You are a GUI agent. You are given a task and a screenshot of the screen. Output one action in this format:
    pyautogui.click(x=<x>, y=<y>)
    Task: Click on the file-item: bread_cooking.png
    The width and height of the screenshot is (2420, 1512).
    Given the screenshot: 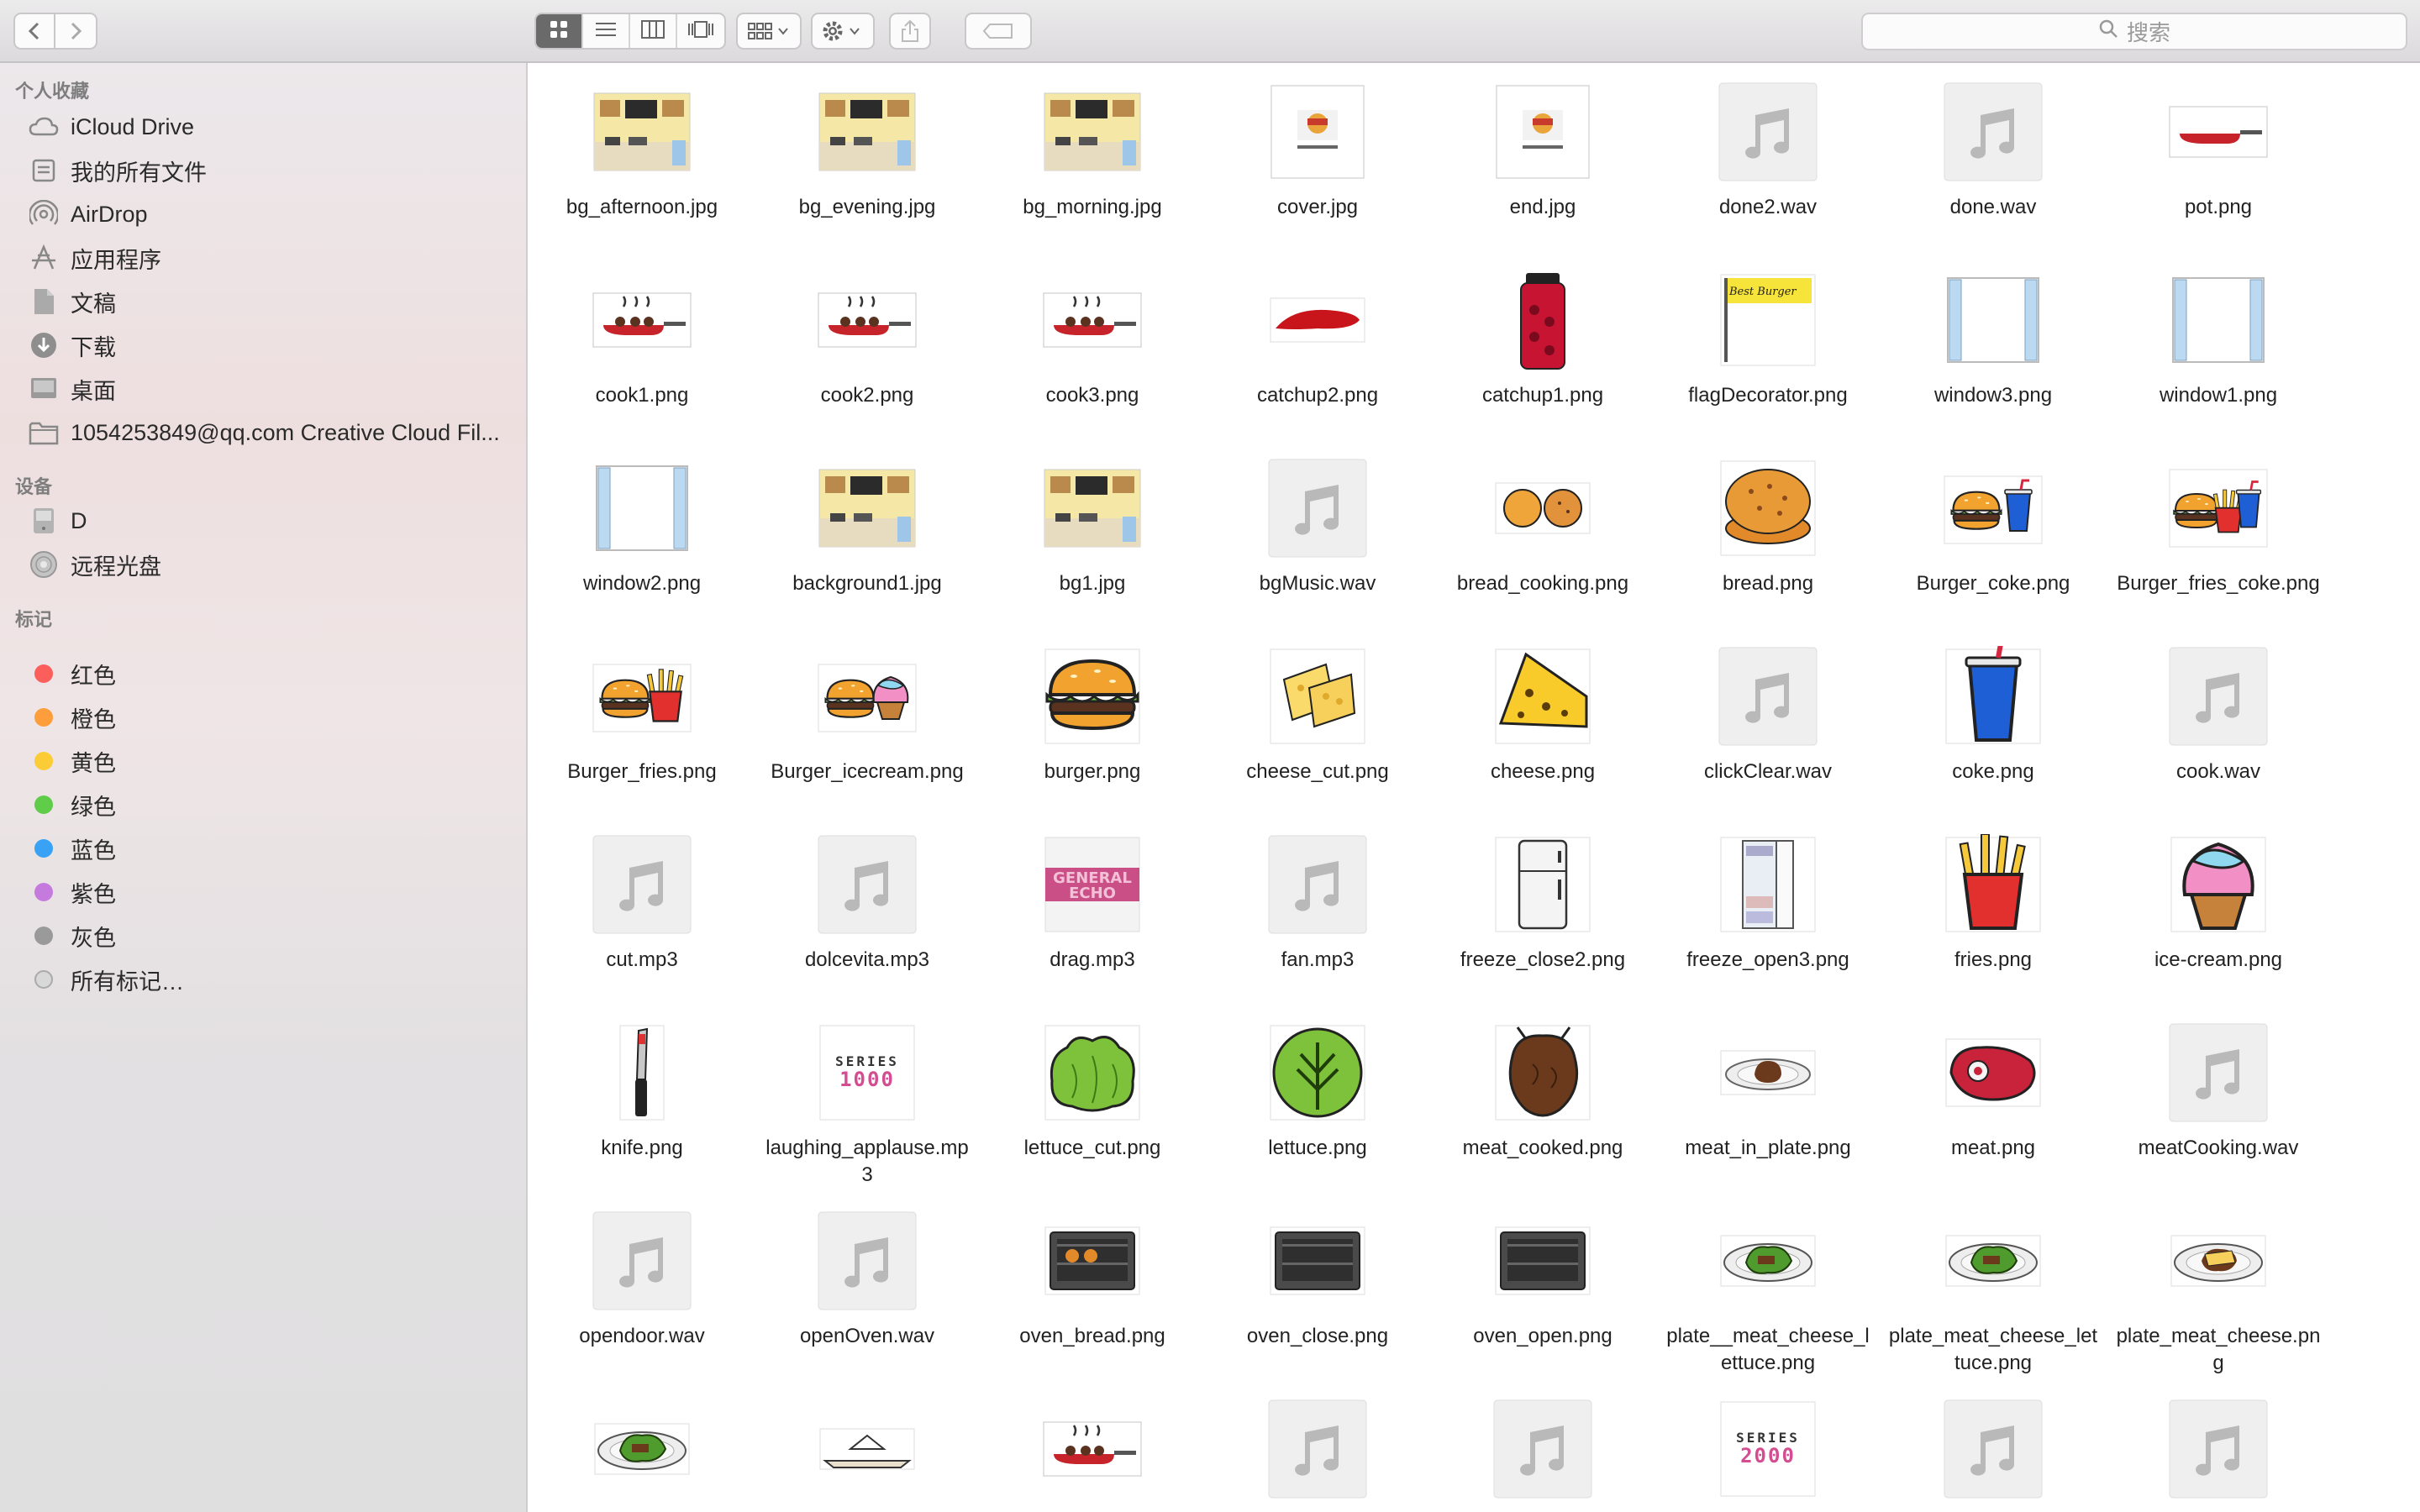 What is the action you would take?
    pyautogui.click(x=1542, y=535)
    